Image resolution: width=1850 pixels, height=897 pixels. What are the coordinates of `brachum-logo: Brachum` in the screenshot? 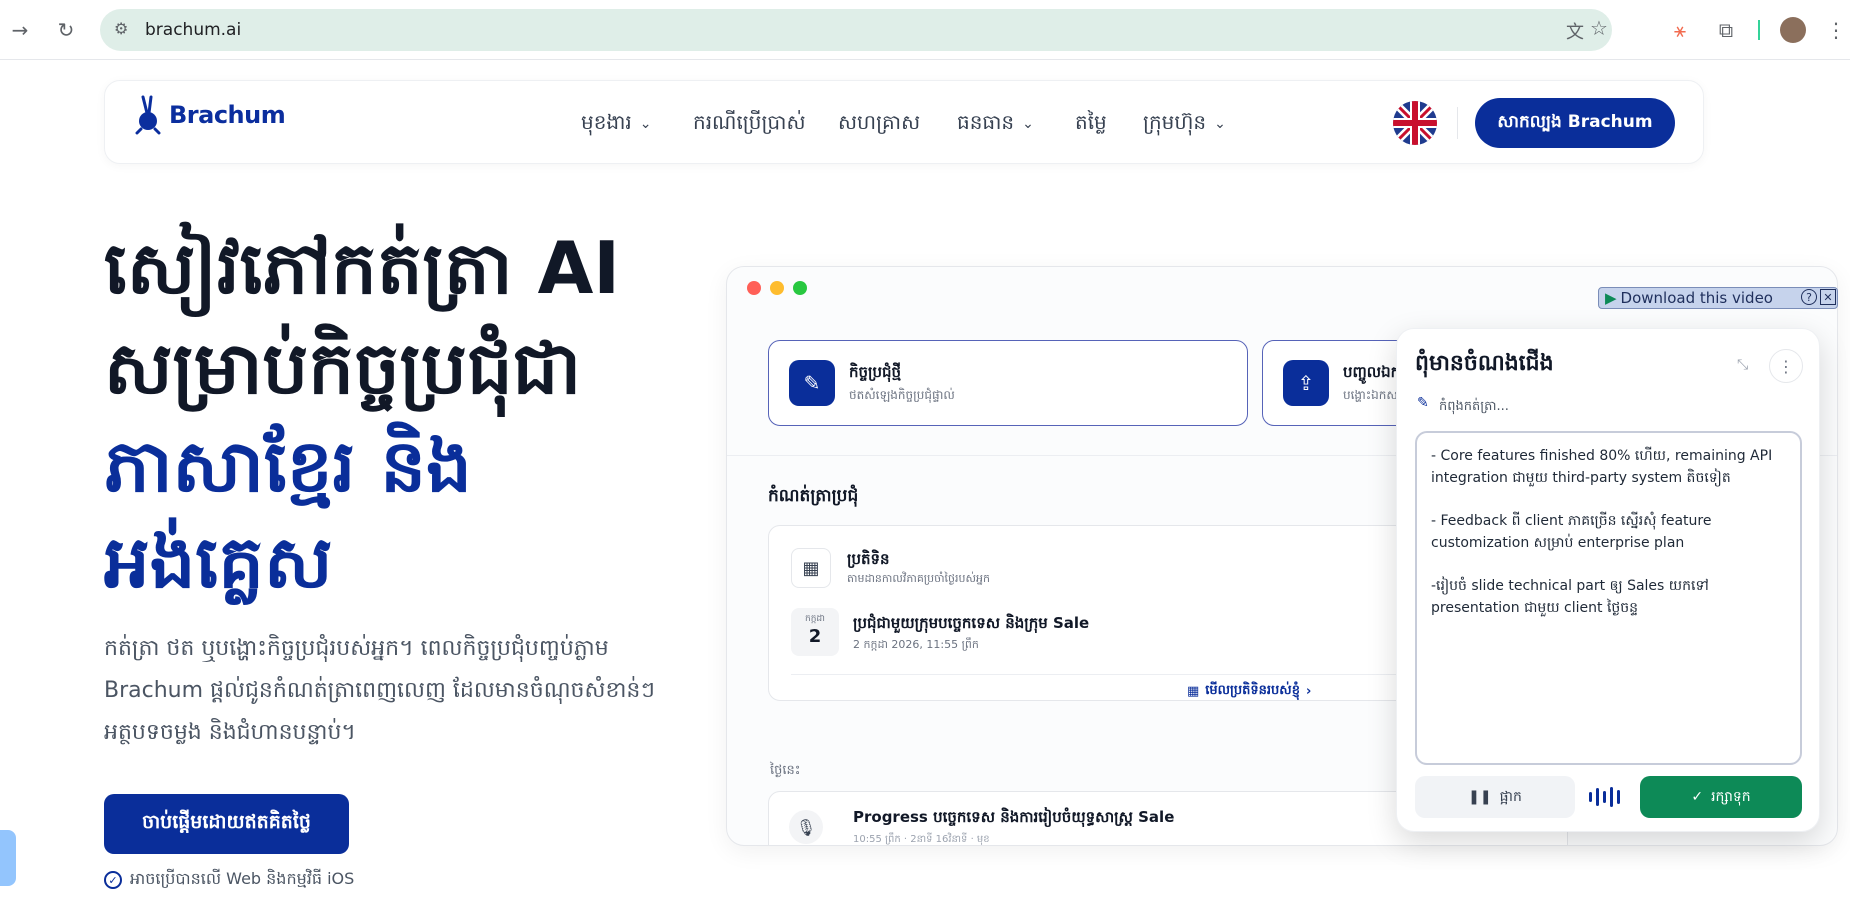 It's located at (210, 115).